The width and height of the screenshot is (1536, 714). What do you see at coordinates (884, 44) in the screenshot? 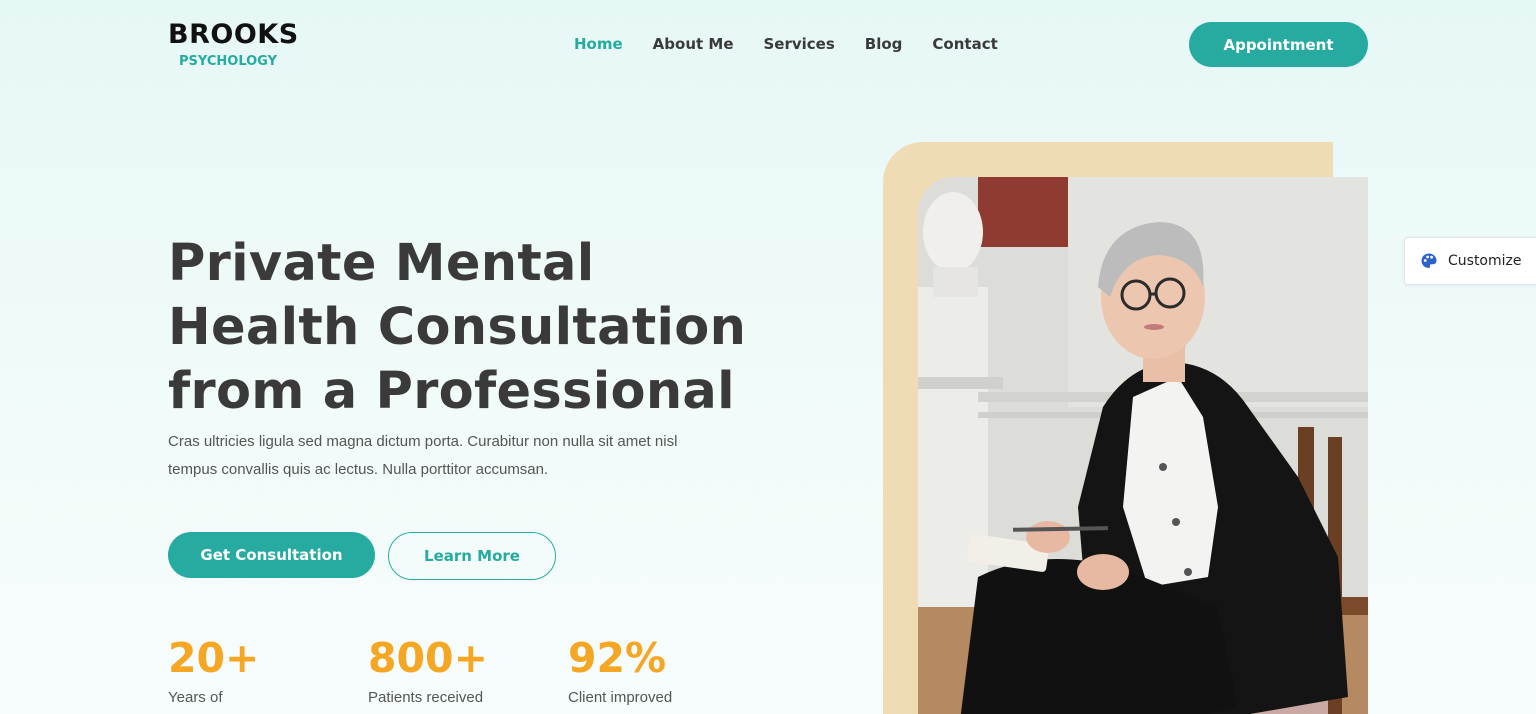
I see `nav-item-blog: Blog` at bounding box center [884, 44].